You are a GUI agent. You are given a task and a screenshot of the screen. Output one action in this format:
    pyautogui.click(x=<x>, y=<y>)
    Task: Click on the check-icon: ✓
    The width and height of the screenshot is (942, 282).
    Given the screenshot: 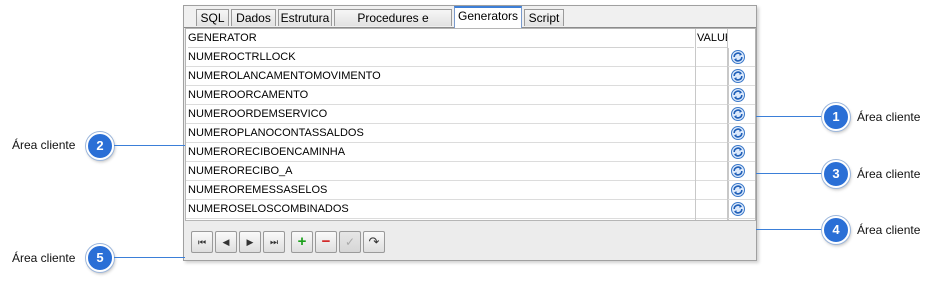 What is the action you would take?
    pyautogui.click(x=350, y=242)
    